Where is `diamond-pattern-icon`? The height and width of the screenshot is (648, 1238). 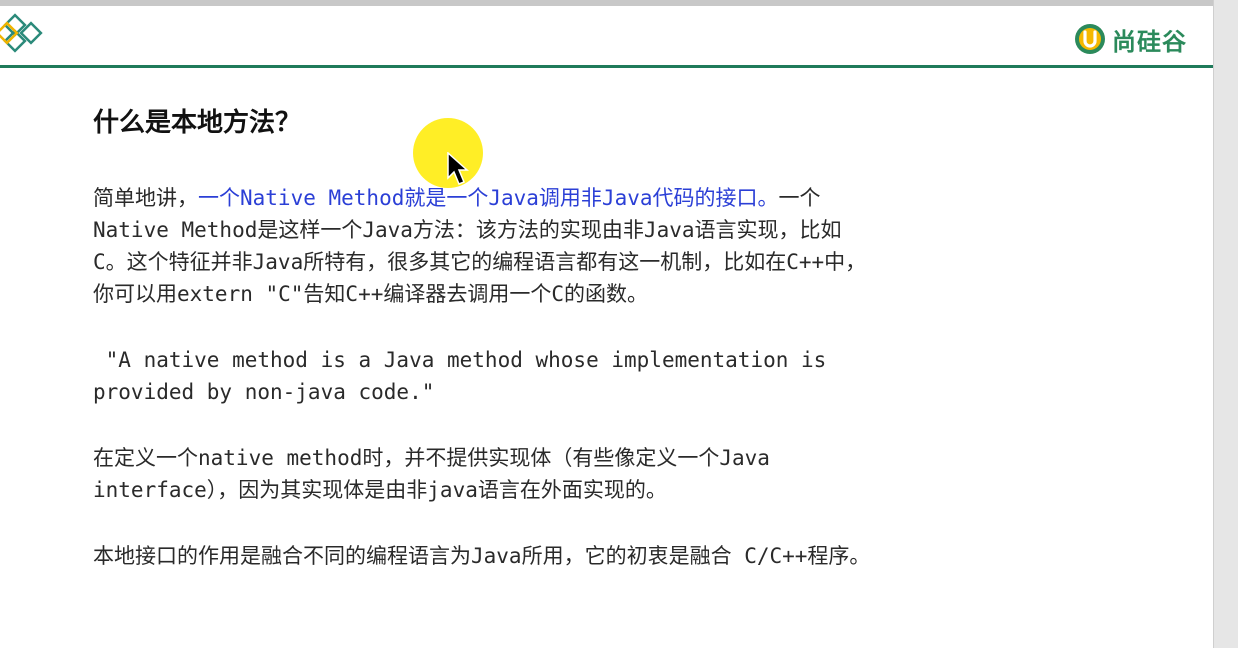 diamond-pattern-icon is located at coordinates (21, 33).